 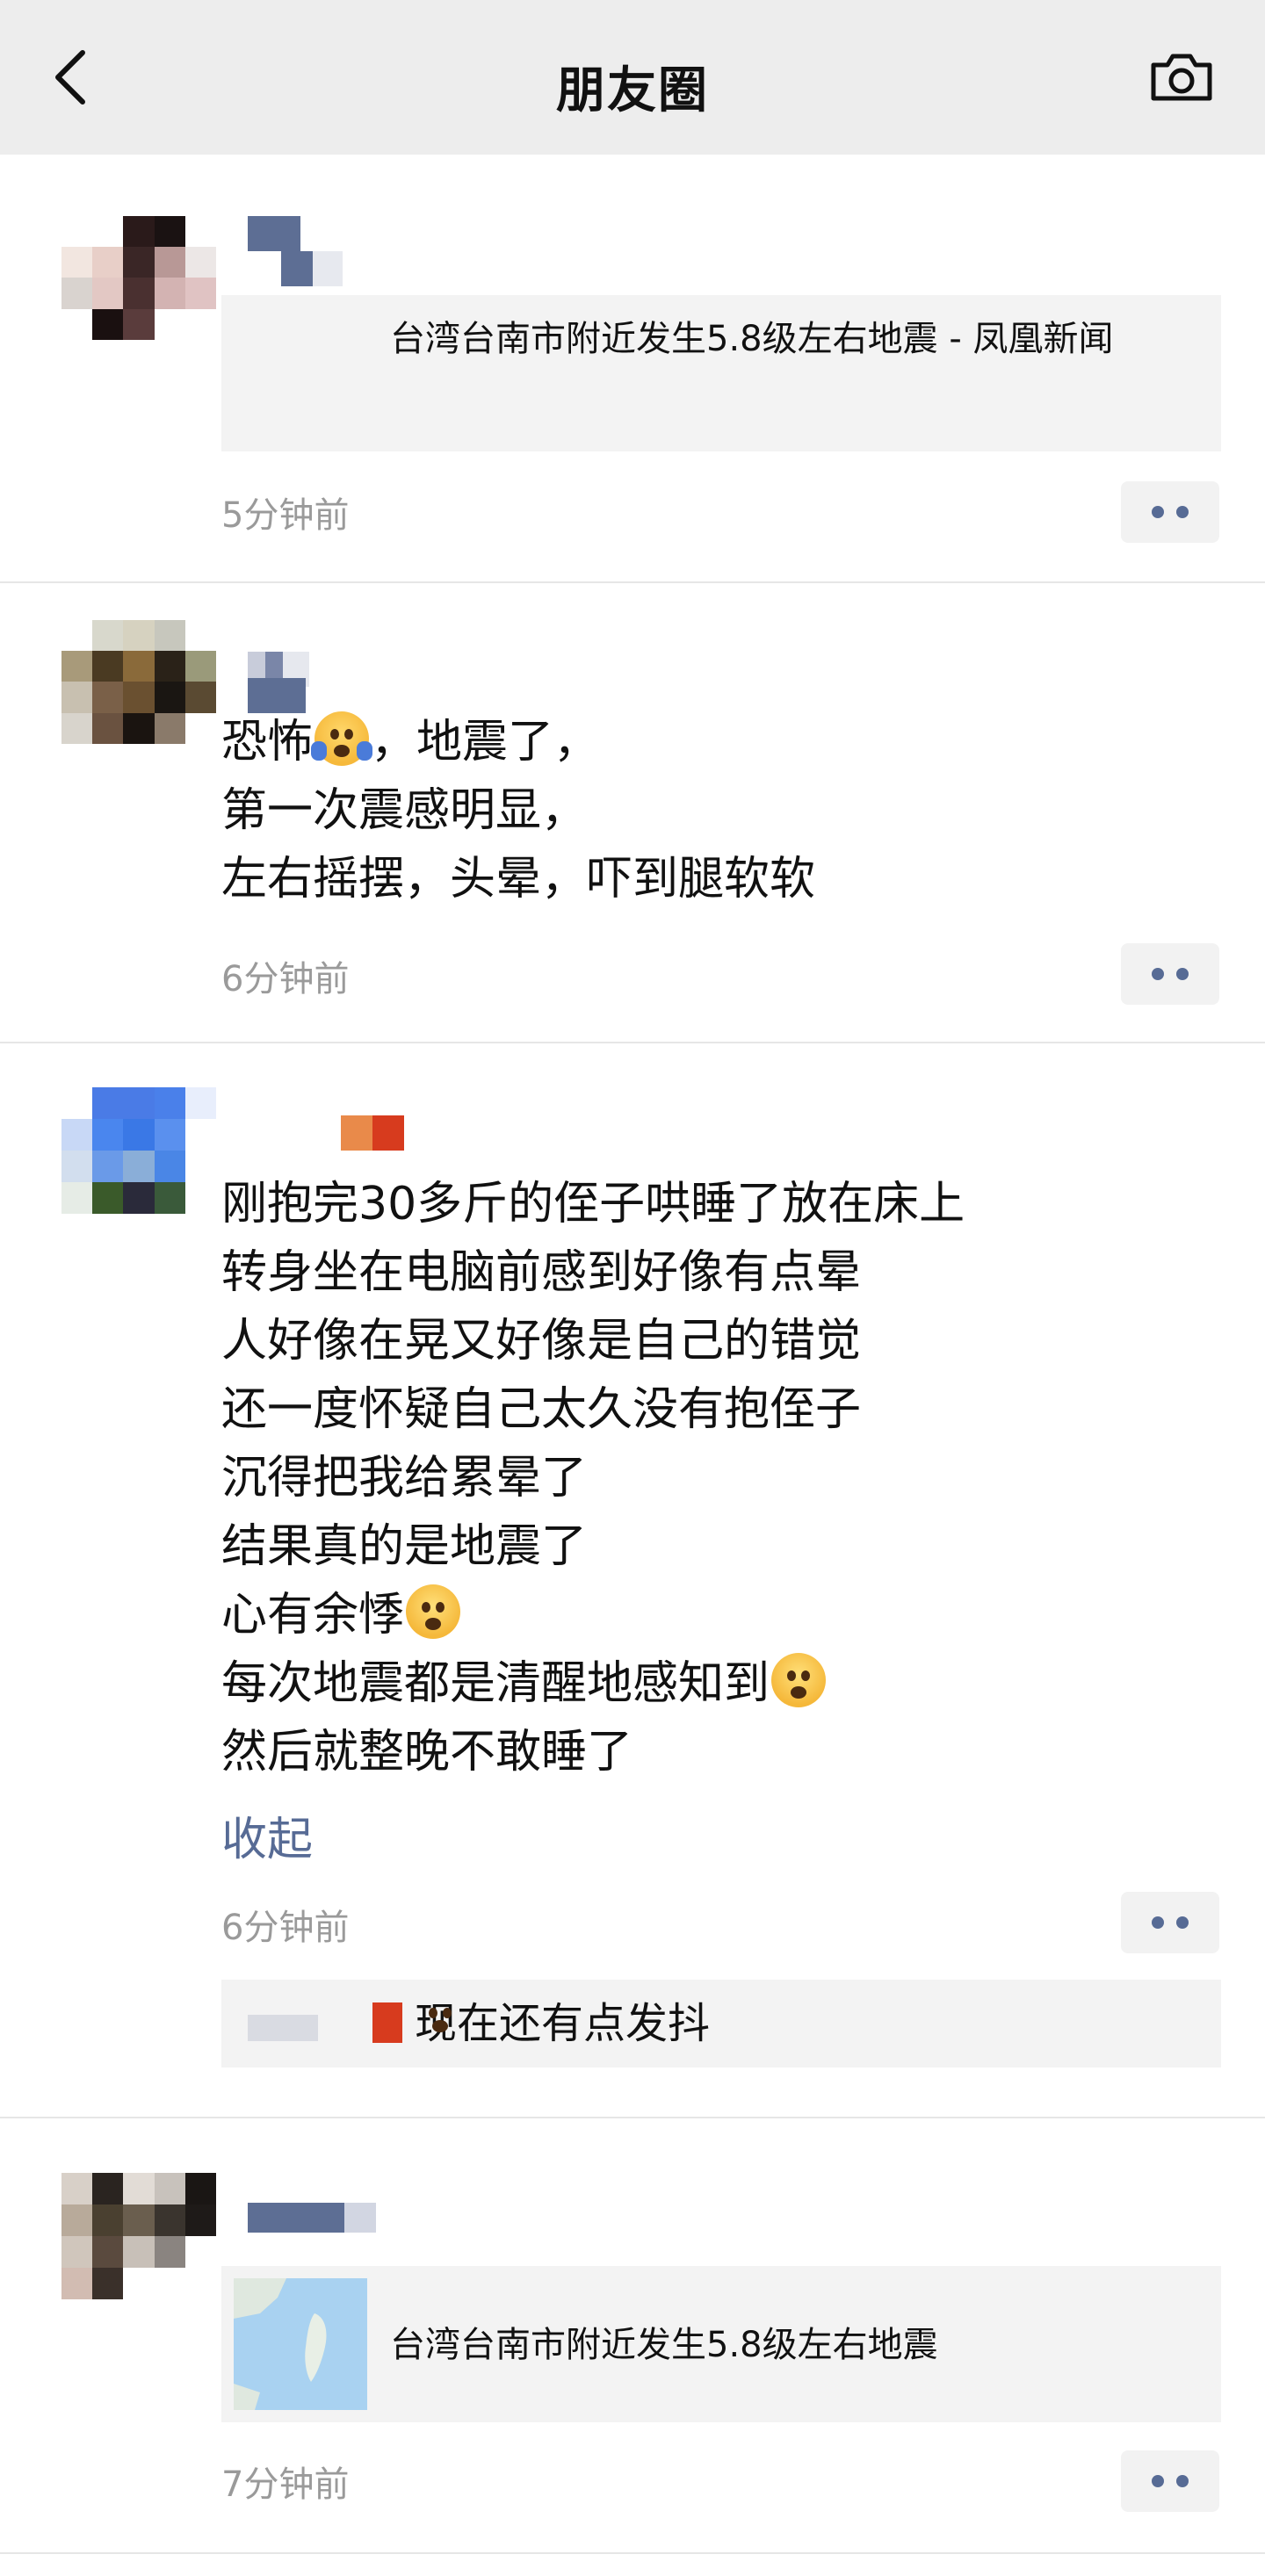 I want to click on camera-icon, so click(x=1182, y=77).